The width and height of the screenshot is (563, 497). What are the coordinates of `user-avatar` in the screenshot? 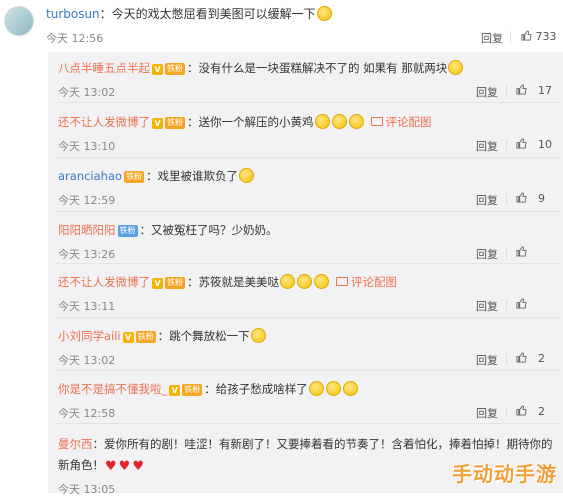 It's located at (19, 21).